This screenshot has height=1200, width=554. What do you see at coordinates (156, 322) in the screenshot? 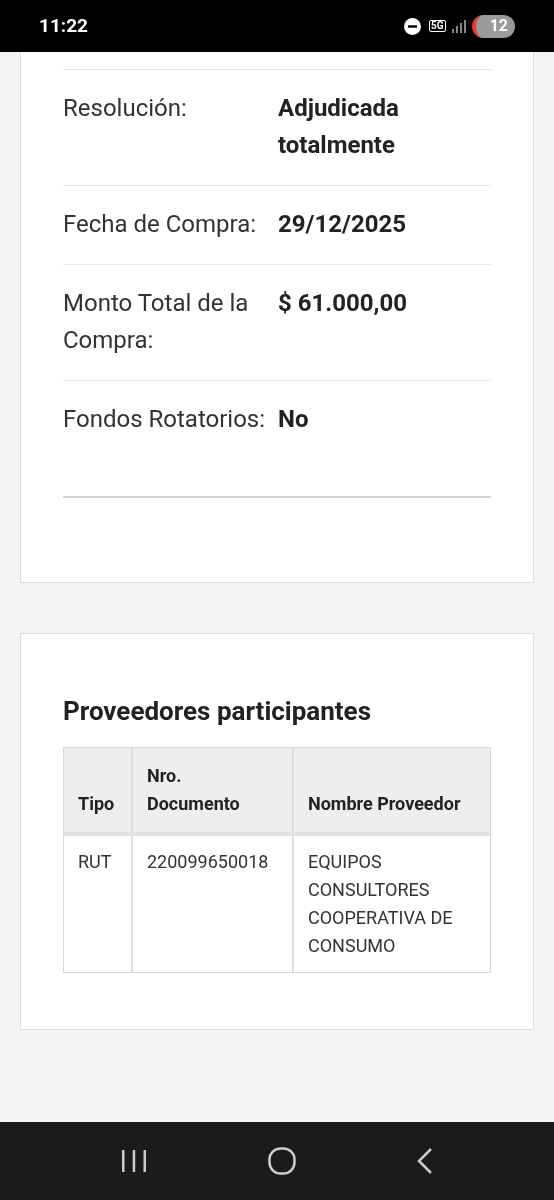
I see `detail-label: Monto Total de la Compra:` at bounding box center [156, 322].